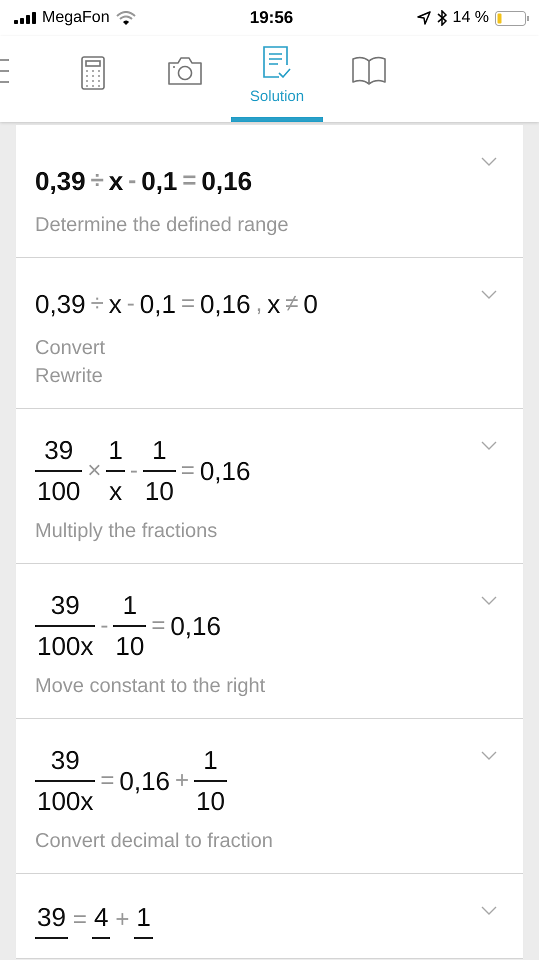  I want to click on step-description: Determine the defined range, so click(162, 225).